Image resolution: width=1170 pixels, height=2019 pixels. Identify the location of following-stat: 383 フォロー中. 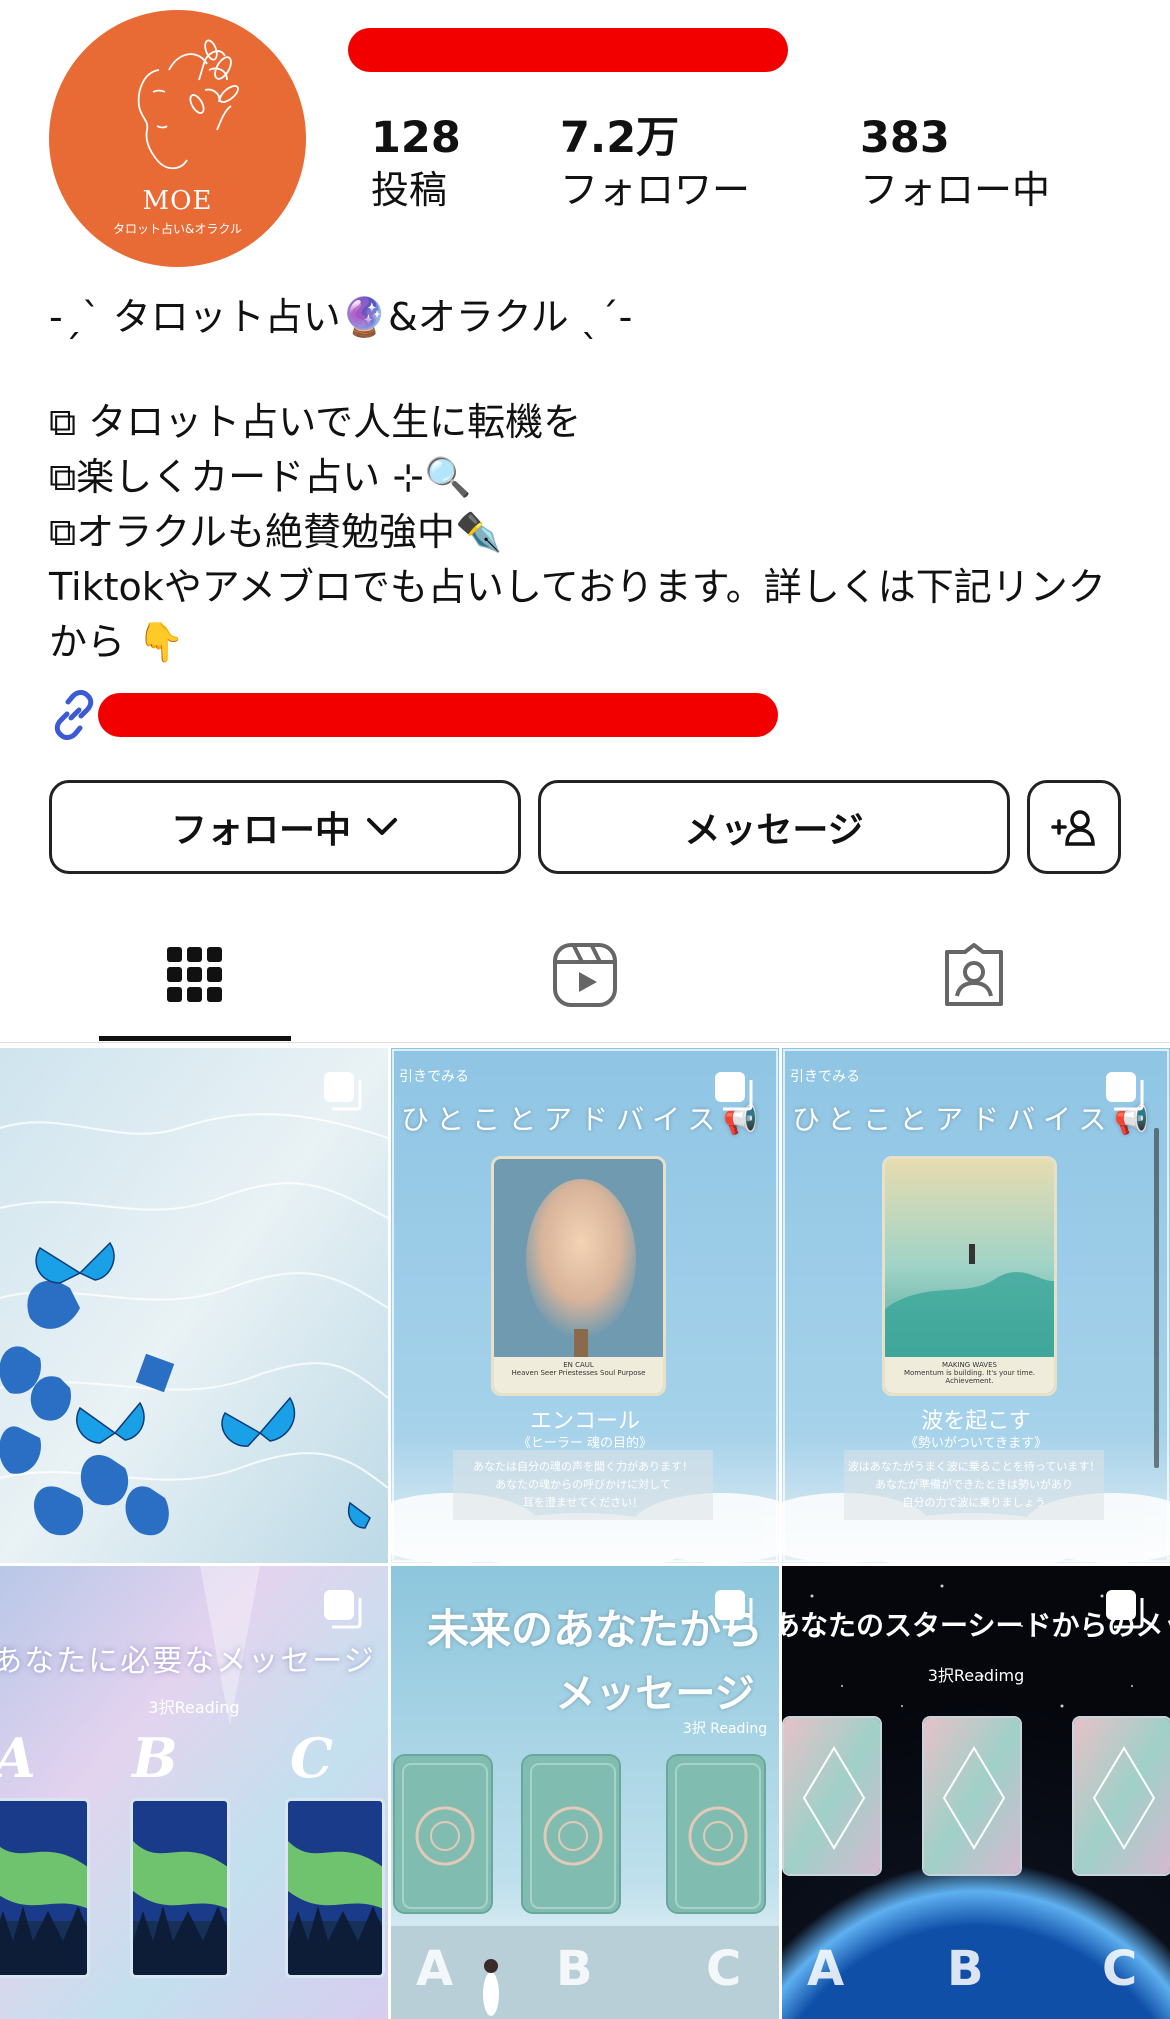
(955, 164).